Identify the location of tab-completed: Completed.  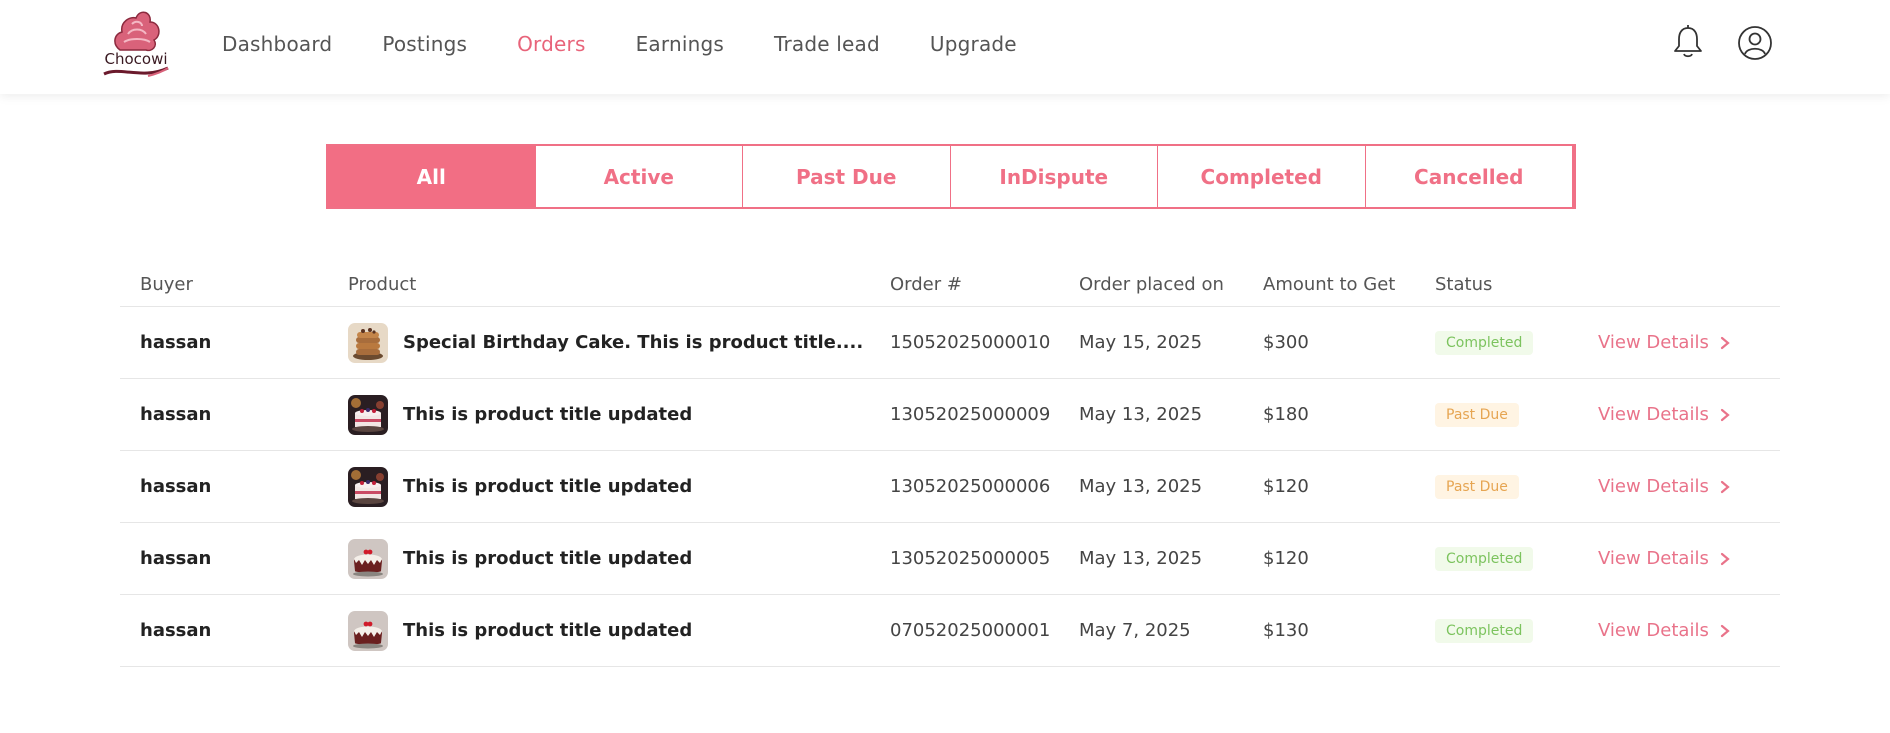
(1262, 176).